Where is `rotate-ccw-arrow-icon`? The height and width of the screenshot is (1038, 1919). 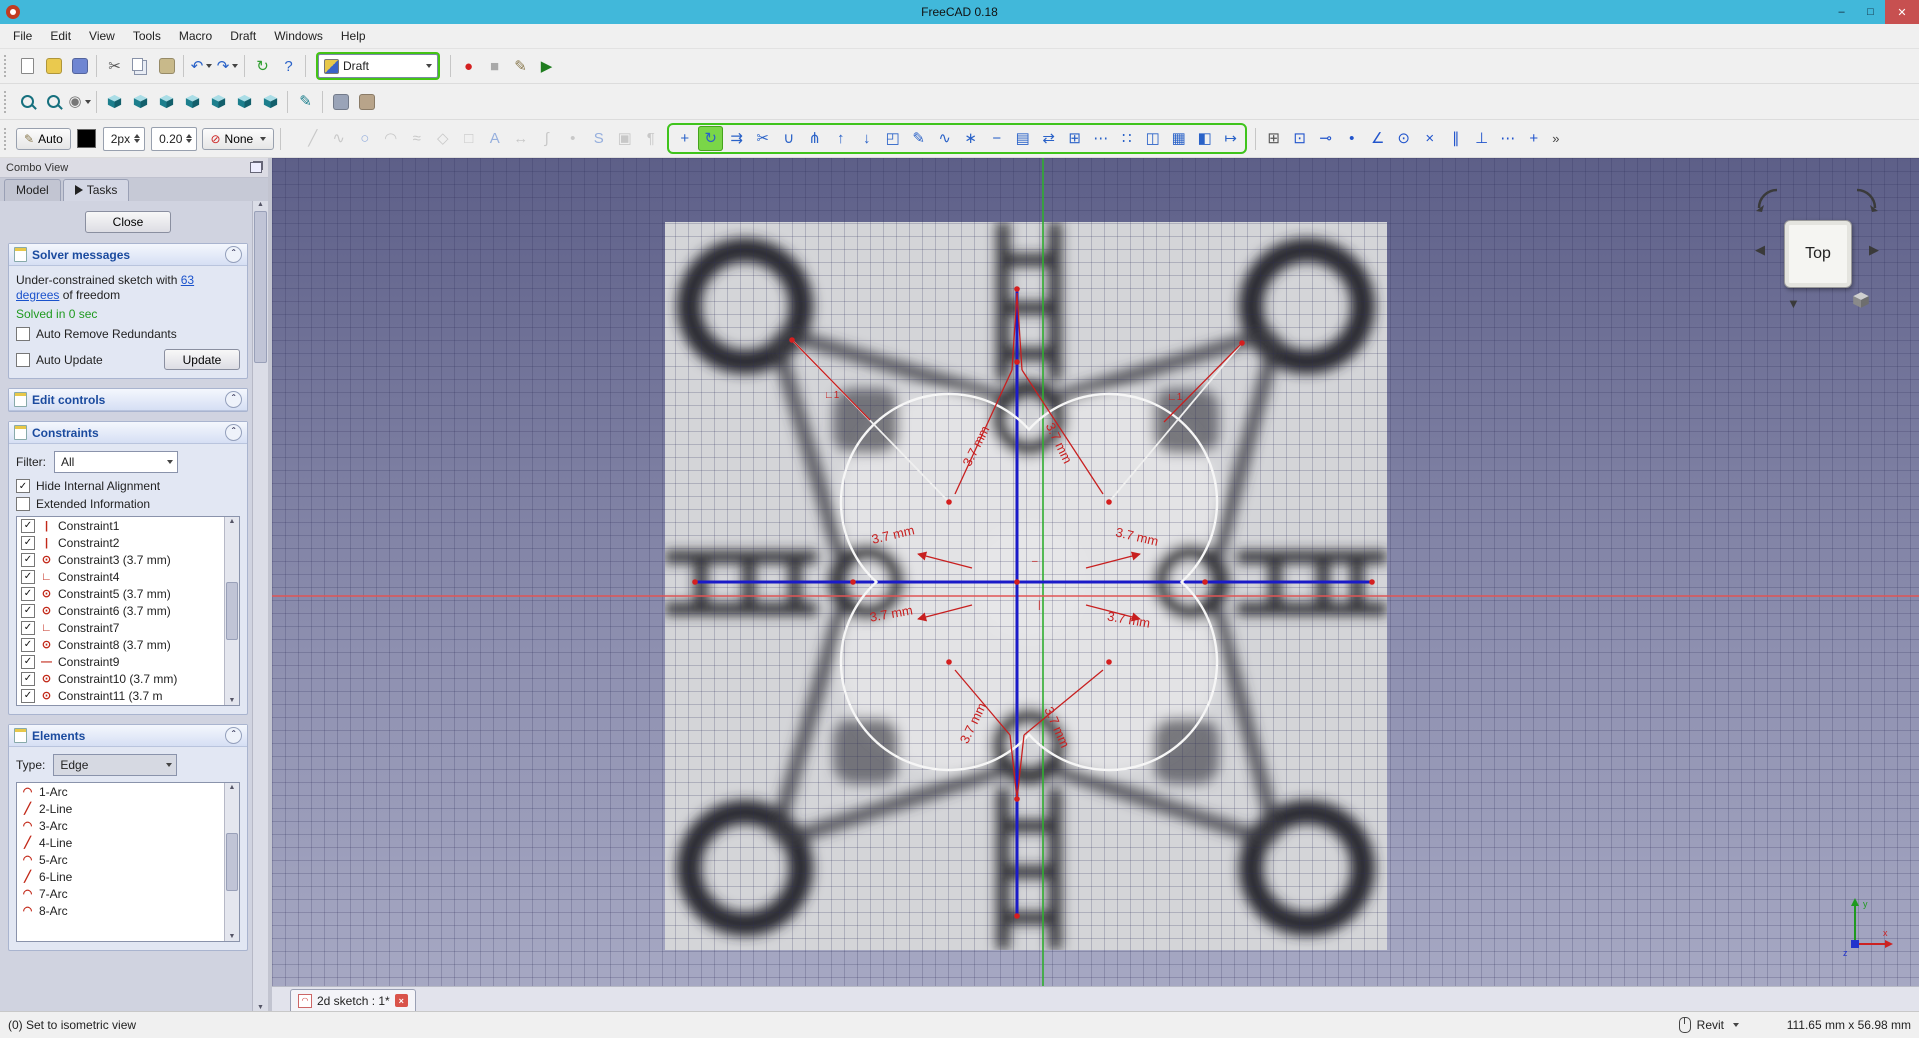 rotate-ccw-arrow-icon is located at coordinates (1768, 199).